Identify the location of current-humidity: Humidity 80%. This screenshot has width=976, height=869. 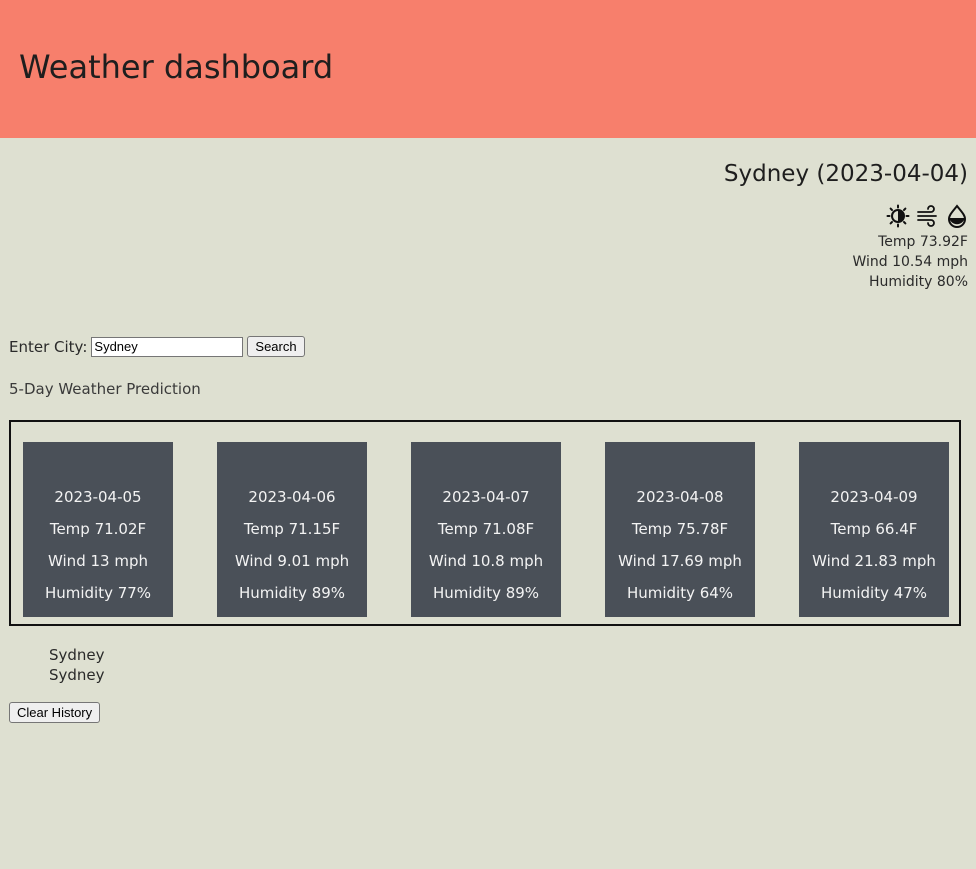
(918, 282).